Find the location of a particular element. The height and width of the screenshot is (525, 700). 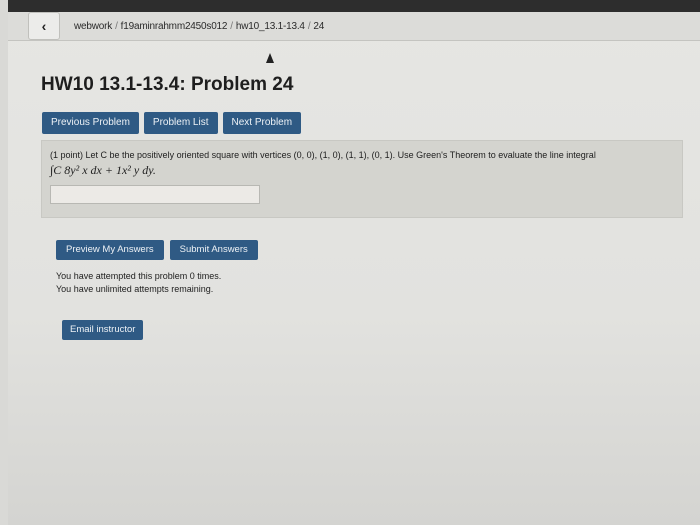

mouse-pointer-icon is located at coordinates (270, 58).